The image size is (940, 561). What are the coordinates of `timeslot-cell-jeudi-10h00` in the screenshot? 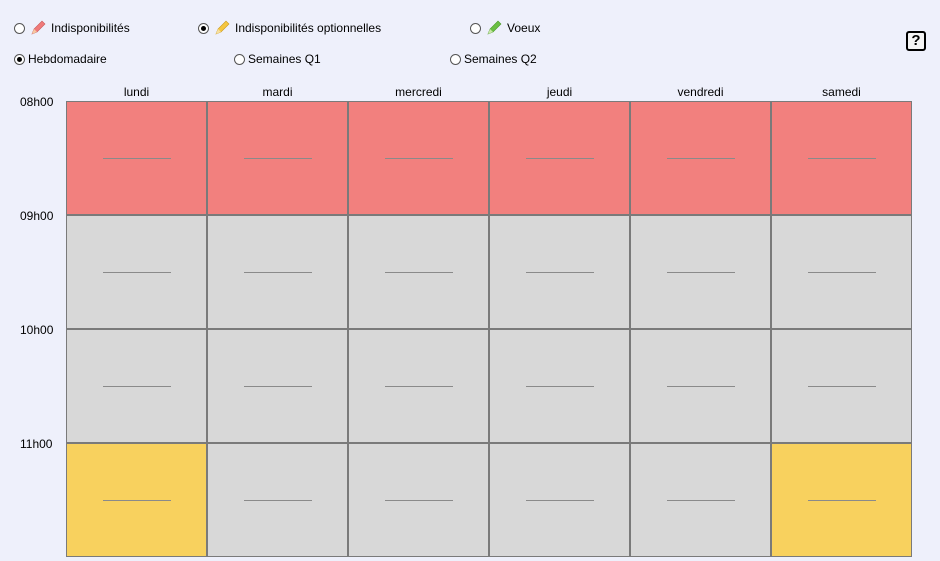 It's located at (559, 386).